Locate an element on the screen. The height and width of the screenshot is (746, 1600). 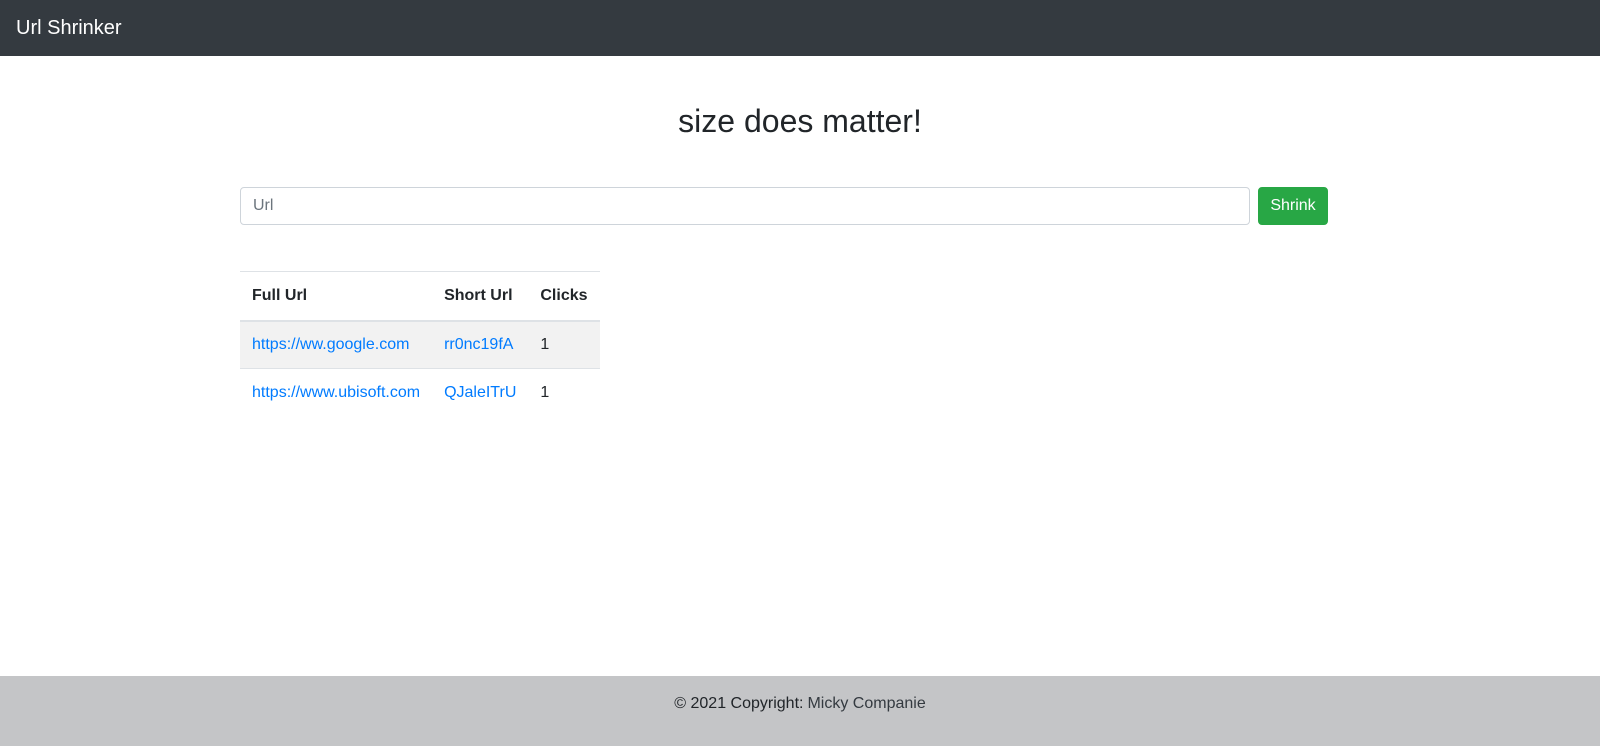
table-row: https://ww.google.com rr0nc19fA 1 is located at coordinates (420, 344).